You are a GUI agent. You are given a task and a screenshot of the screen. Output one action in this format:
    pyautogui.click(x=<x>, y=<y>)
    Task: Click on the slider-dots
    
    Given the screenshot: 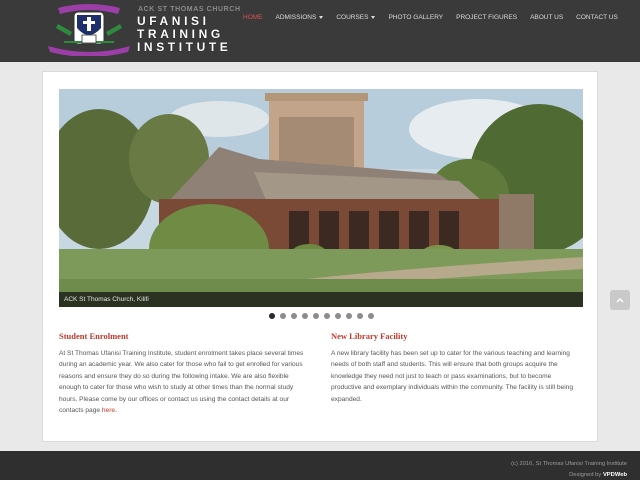 What is the action you would take?
    pyautogui.click(x=321, y=316)
    